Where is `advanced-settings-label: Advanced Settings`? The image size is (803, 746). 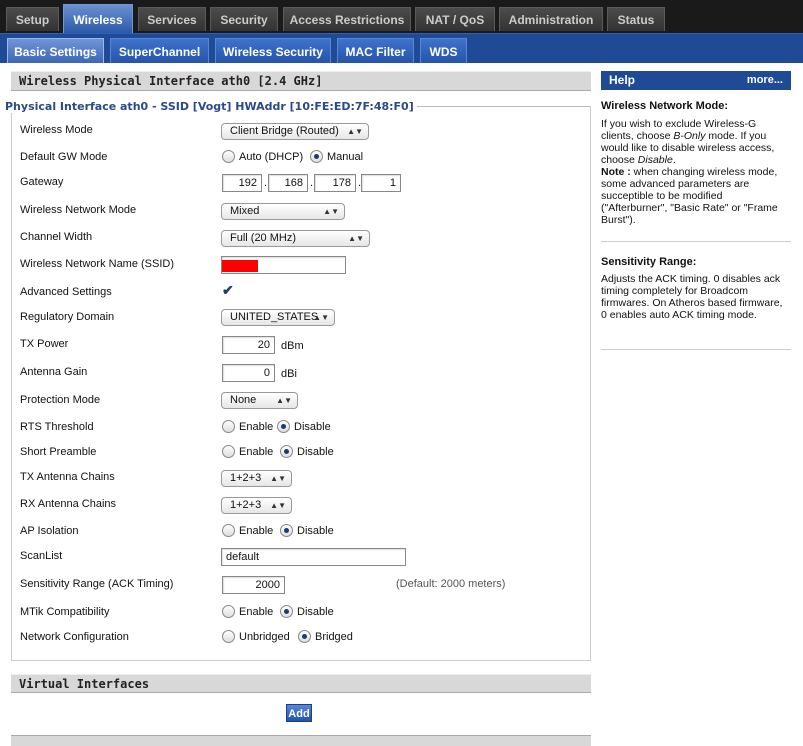
advanced-settings-label: Advanced Settings is located at coordinates (66, 292).